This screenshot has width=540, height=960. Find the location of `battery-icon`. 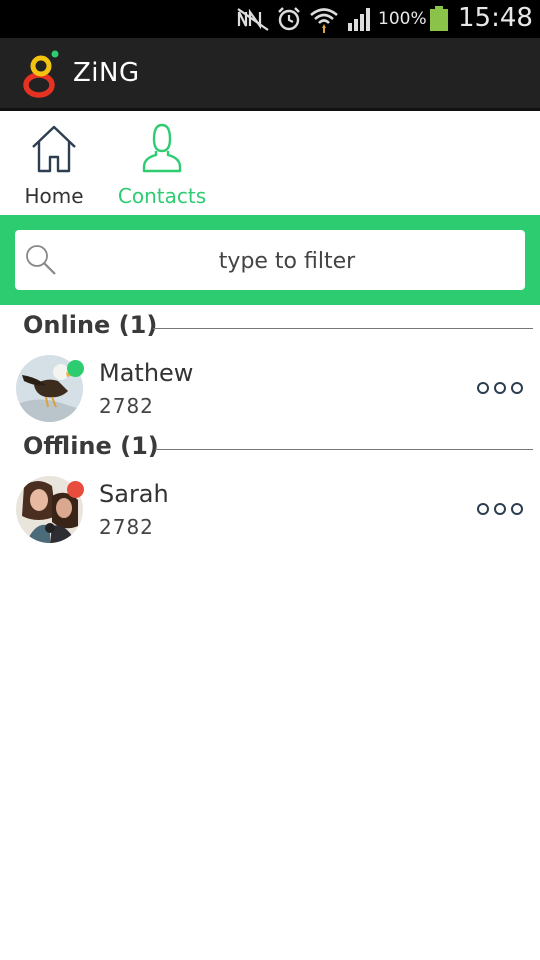

battery-icon is located at coordinates (439, 18).